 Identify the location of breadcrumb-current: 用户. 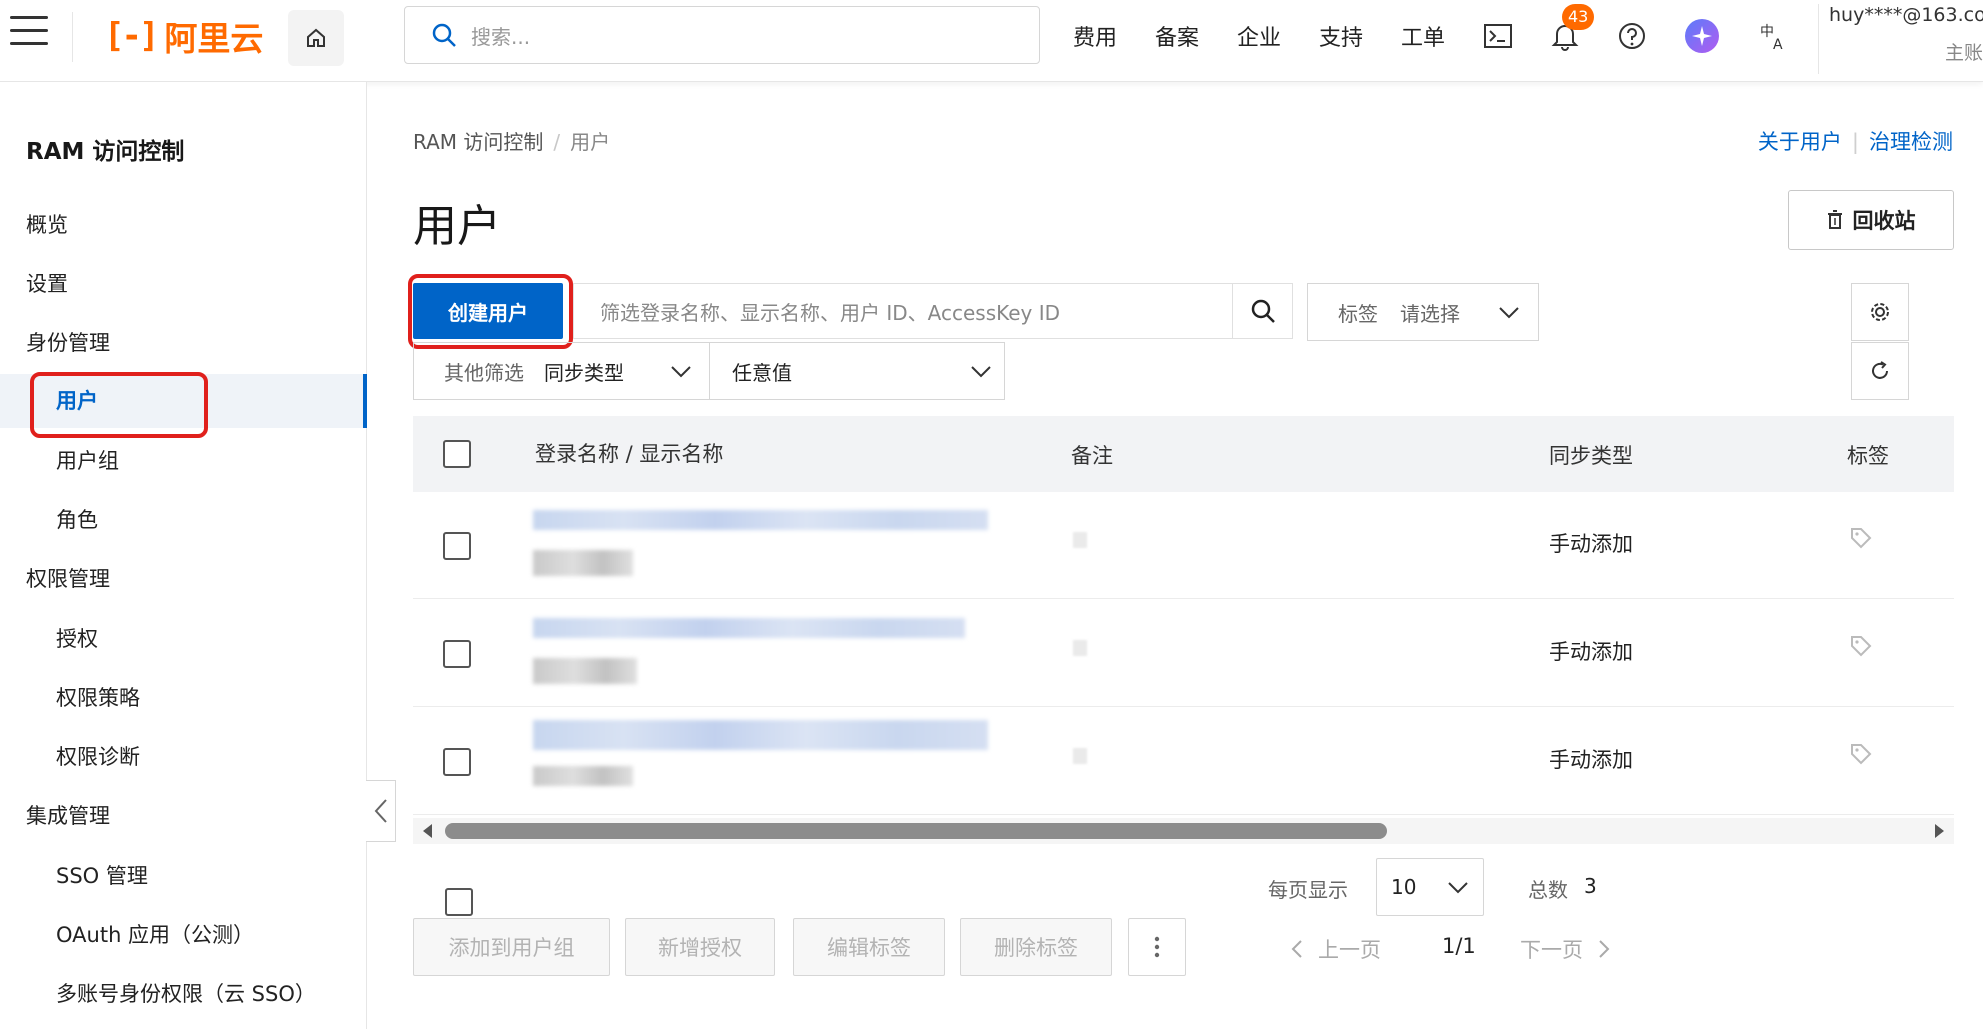
(590, 142).